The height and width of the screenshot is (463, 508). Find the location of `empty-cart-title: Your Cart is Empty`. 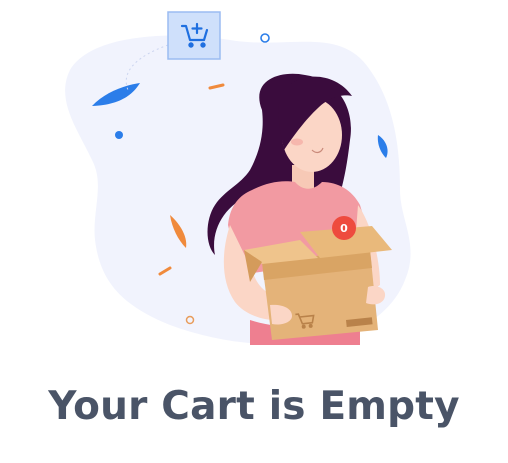

empty-cart-title: Your Cart is Empty is located at coordinates (254, 406).